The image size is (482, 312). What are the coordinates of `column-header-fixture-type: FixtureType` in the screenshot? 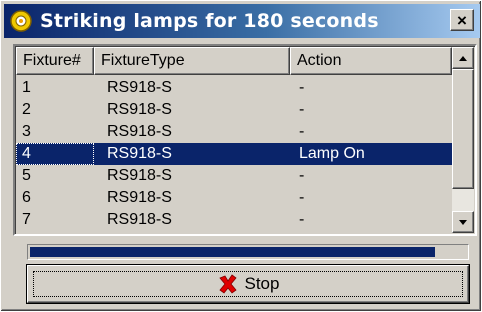 It's located at (192, 61).